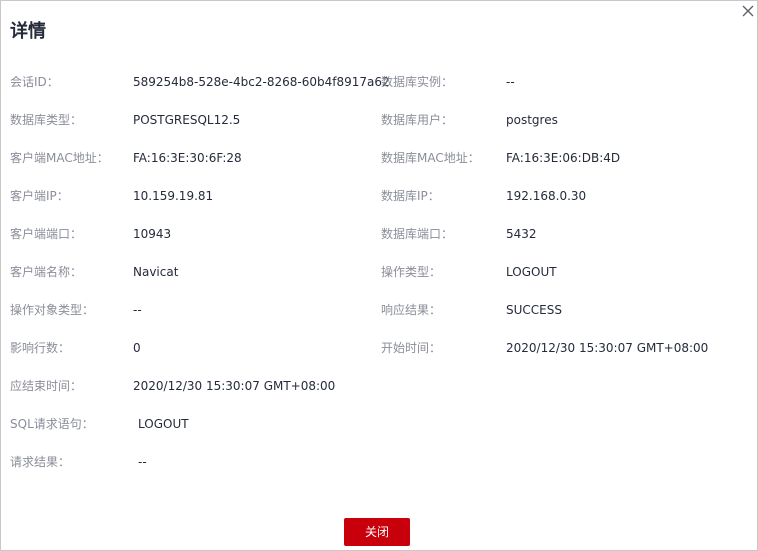 The height and width of the screenshot is (551, 758). Describe the element at coordinates (46, 120) in the screenshot. I see `db-type-label: 数据库类型：` at that location.